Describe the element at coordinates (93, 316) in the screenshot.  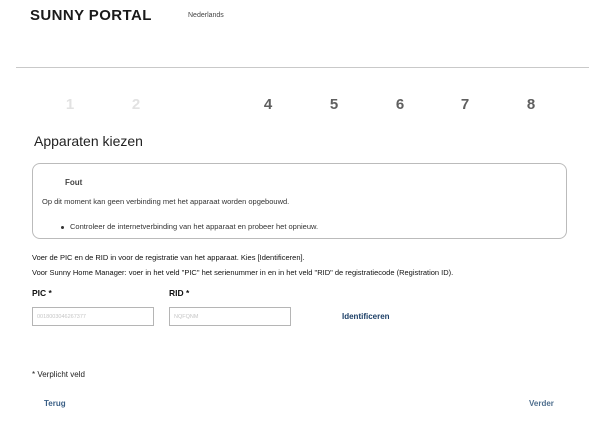
I see `pic-input` at that location.